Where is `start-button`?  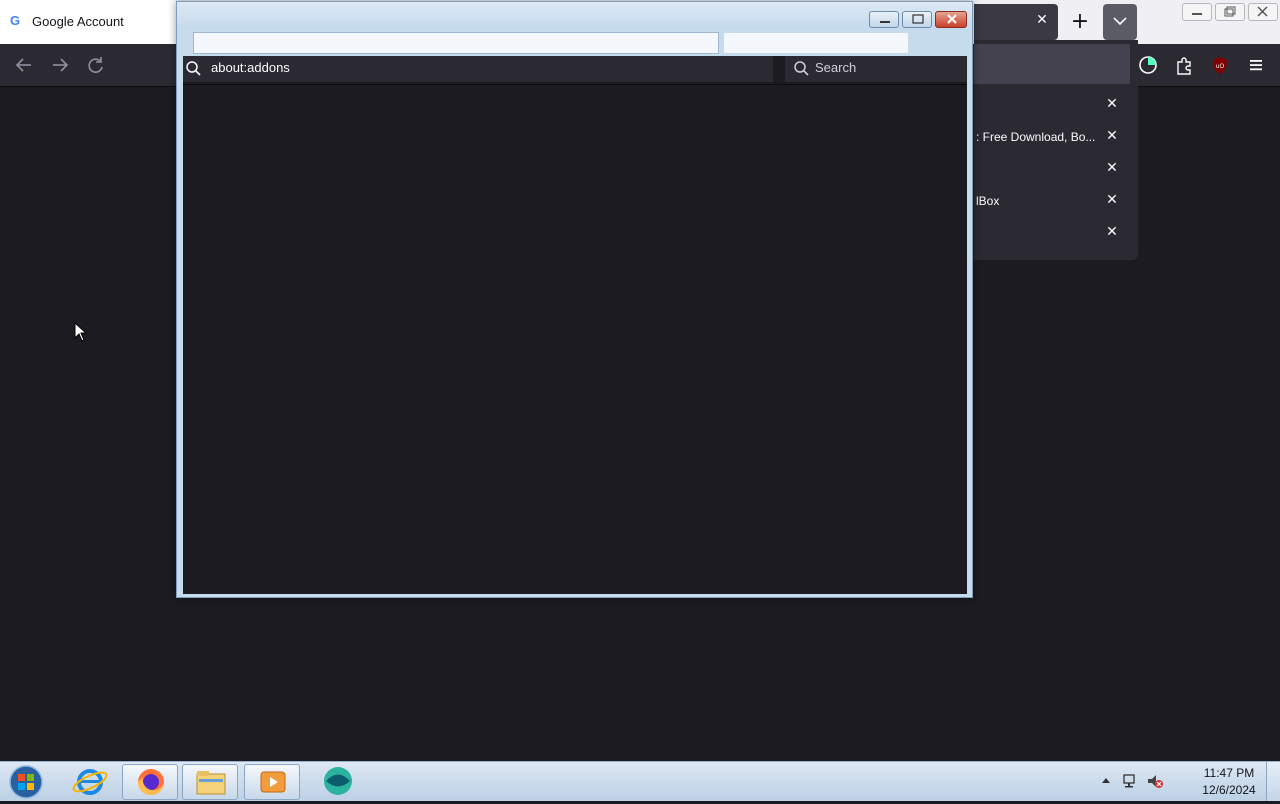
start-button is located at coordinates (26, 782).